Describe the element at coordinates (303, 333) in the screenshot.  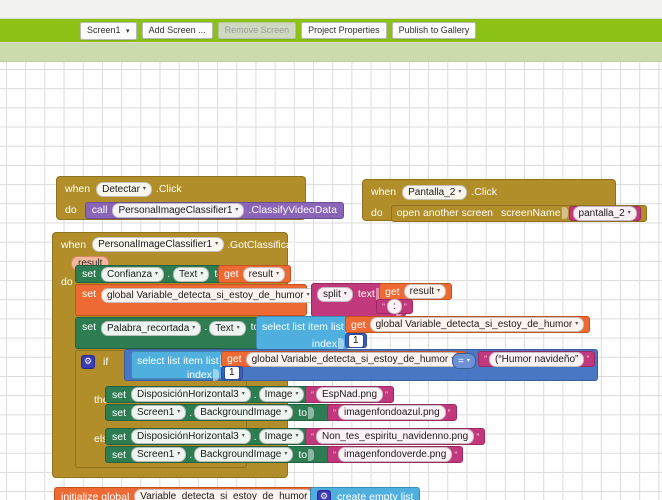
I see `block-select-list-item-palabra: select list item list index` at that location.